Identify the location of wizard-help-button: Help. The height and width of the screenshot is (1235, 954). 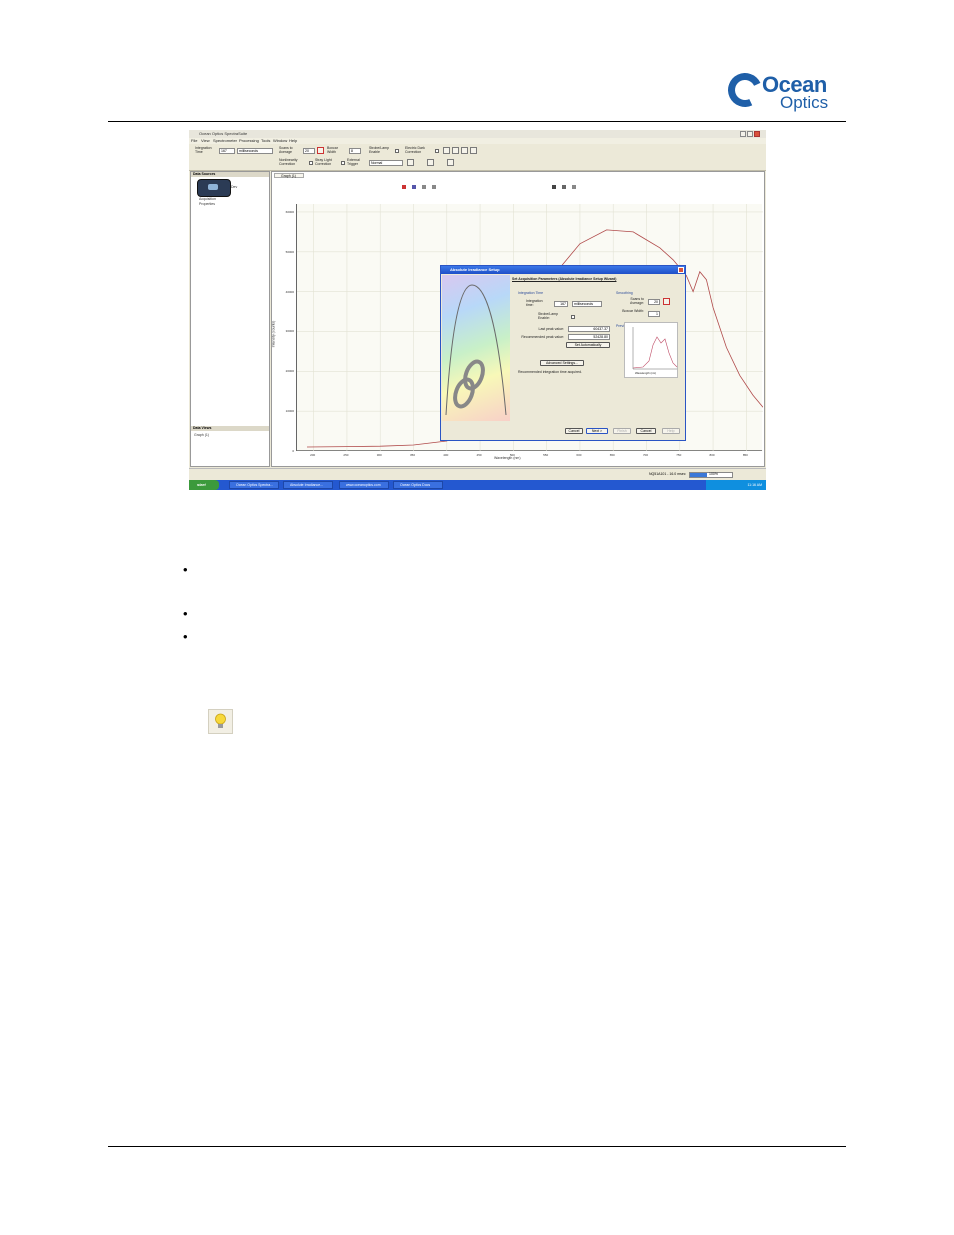
(671, 431).